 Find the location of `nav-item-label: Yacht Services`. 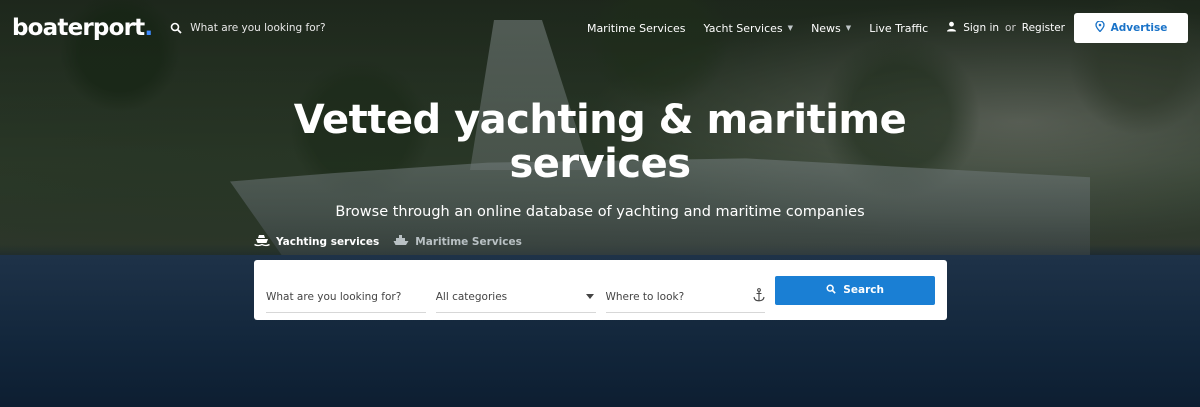

nav-item-label: Yacht Services is located at coordinates (743, 28).